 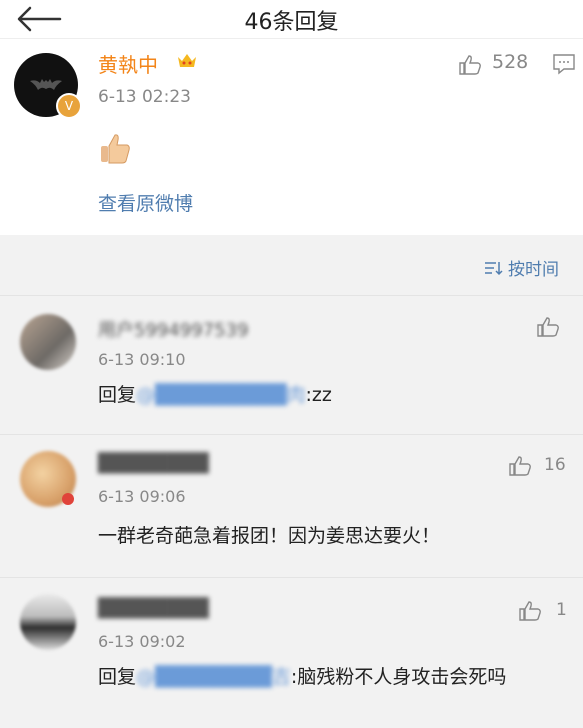 I want to click on sort-icon, so click(x=494, y=268).